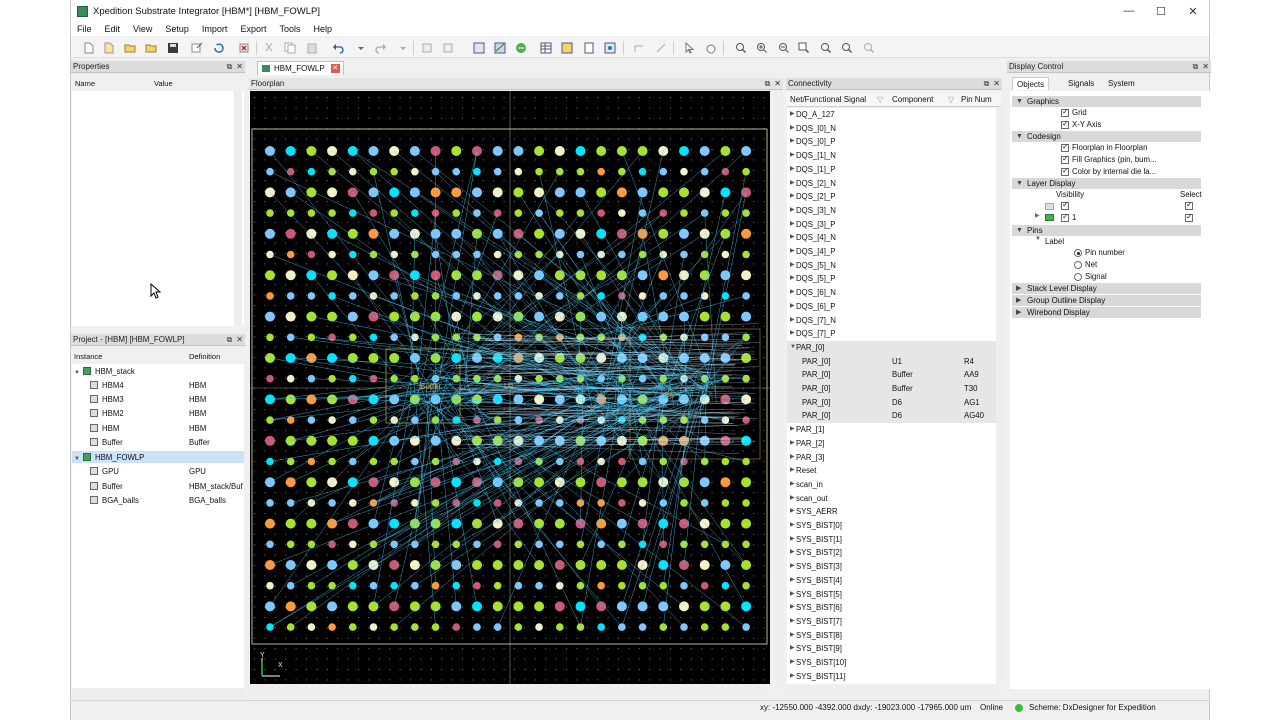 The height and width of the screenshot is (720, 1280). I want to click on layer-all-select-checkbox, so click(1189, 205).